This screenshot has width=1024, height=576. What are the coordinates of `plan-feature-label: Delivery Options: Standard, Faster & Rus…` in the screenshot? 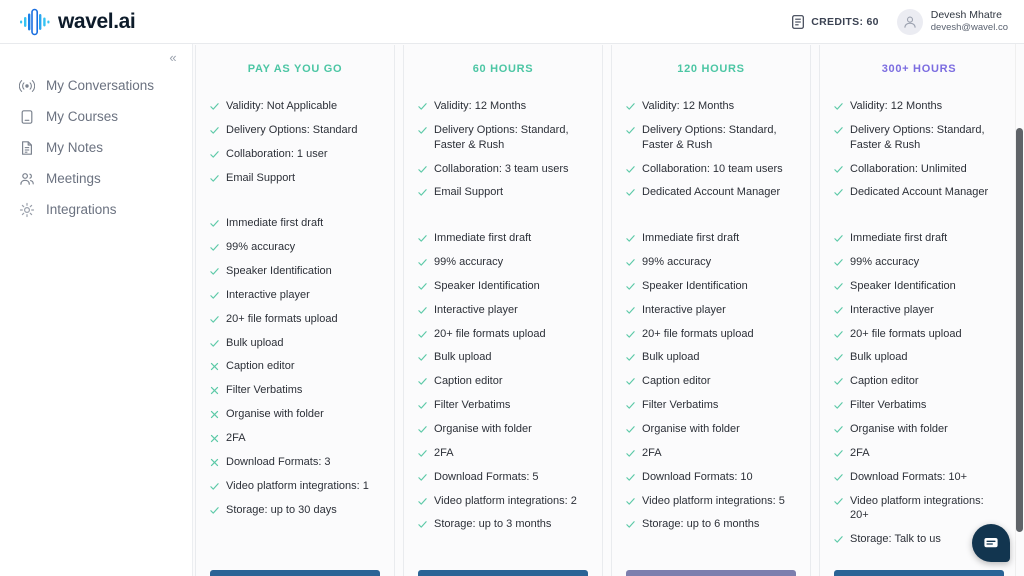 It's located at (501, 137).